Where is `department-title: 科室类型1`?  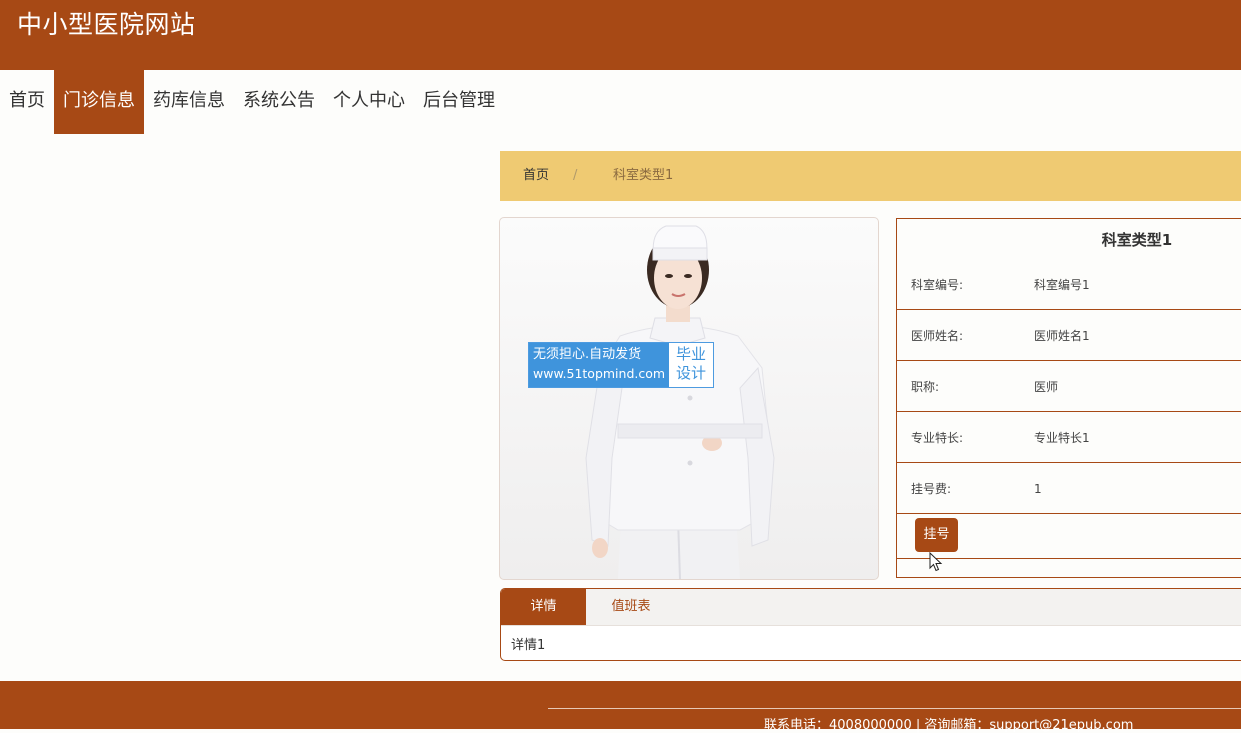 department-title: 科室类型1 is located at coordinates (1137, 240).